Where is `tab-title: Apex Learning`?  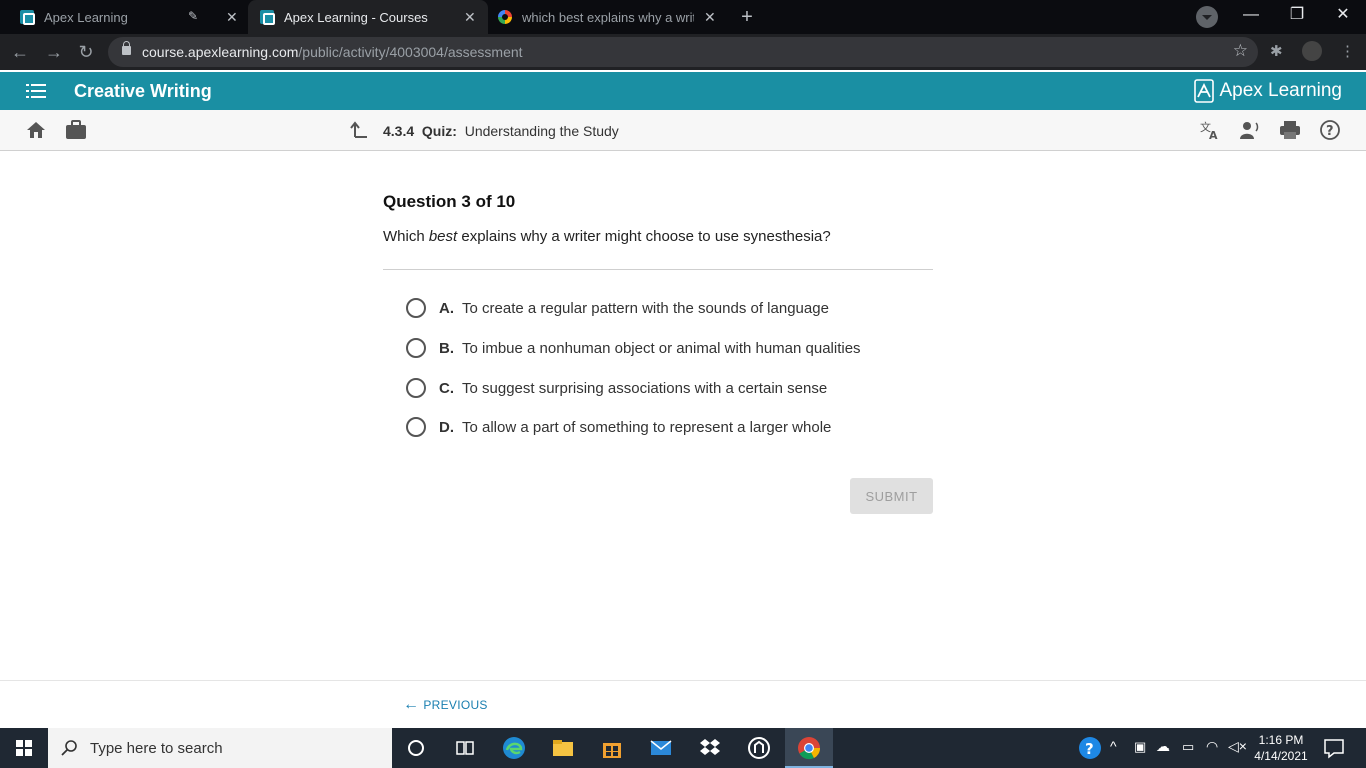
tab-title: Apex Learning is located at coordinates (86, 17).